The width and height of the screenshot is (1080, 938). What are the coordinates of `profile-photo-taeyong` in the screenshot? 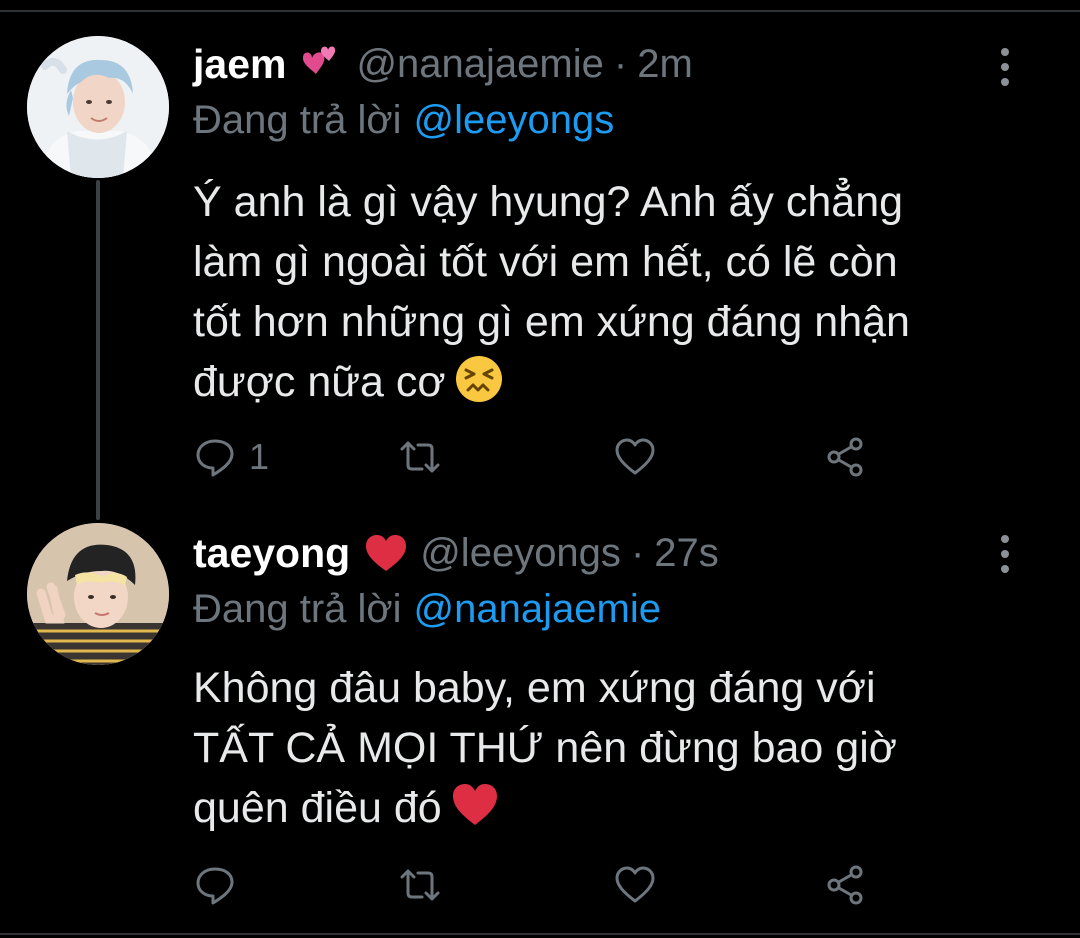 It's located at (98, 594).